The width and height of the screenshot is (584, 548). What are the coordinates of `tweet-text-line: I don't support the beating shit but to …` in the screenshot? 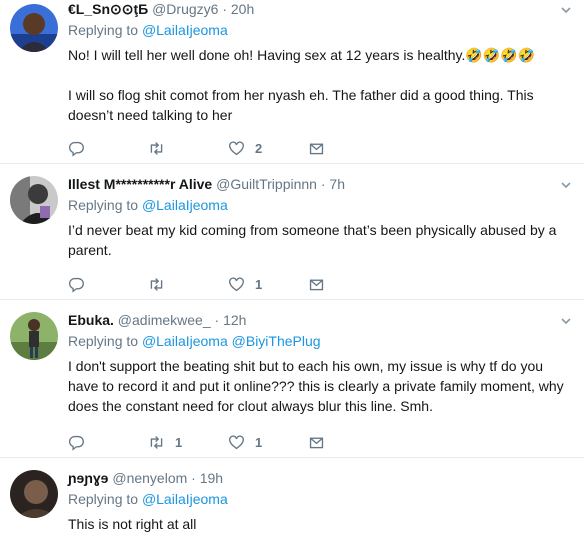 It's located at (316, 386).